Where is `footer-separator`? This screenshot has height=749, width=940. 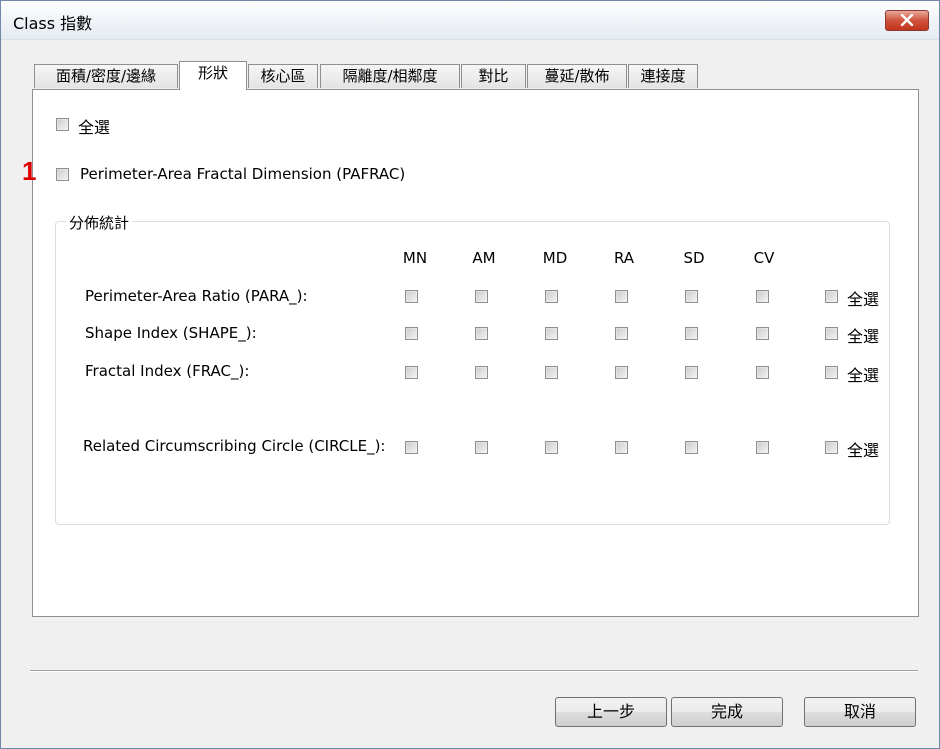 footer-separator is located at coordinates (474, 671).